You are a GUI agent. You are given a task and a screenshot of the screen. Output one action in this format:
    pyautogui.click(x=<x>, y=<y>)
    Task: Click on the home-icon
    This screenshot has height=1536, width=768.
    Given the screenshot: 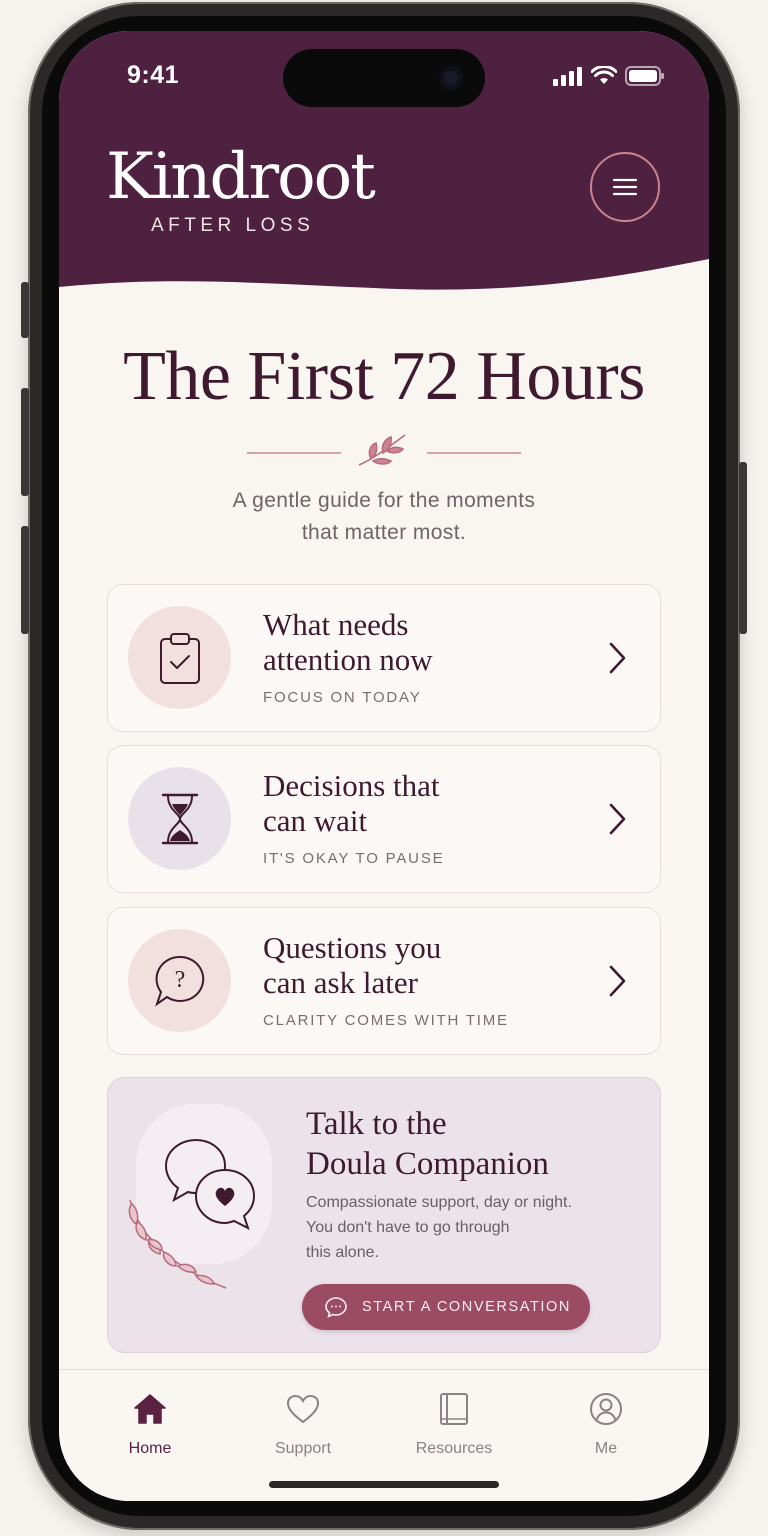 What is the action you would take?
    pyautogui.click(x=150, y=1409)
    